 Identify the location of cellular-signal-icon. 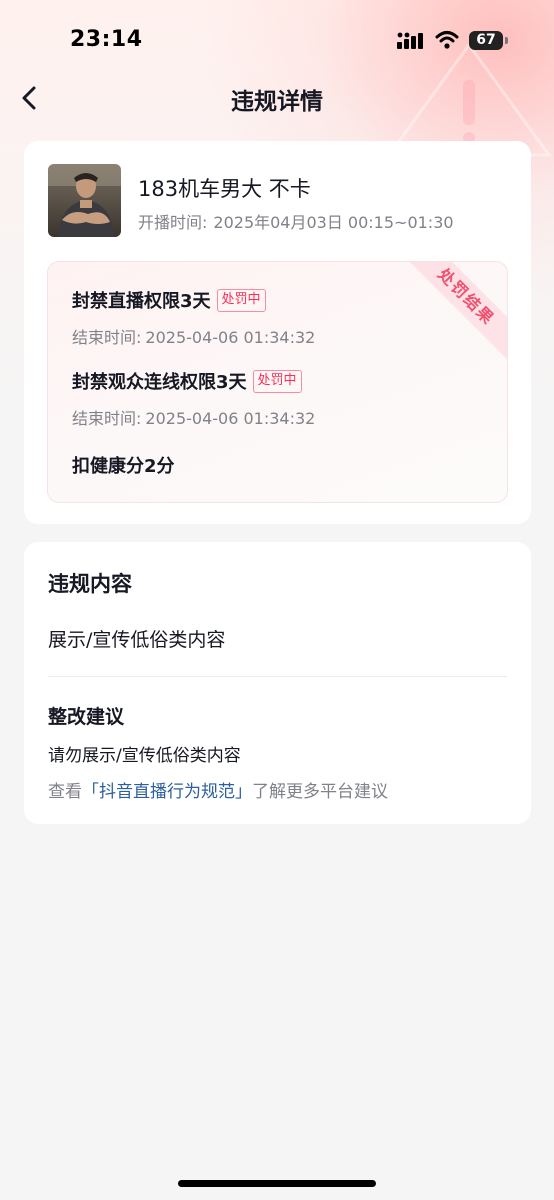
(410, 40).